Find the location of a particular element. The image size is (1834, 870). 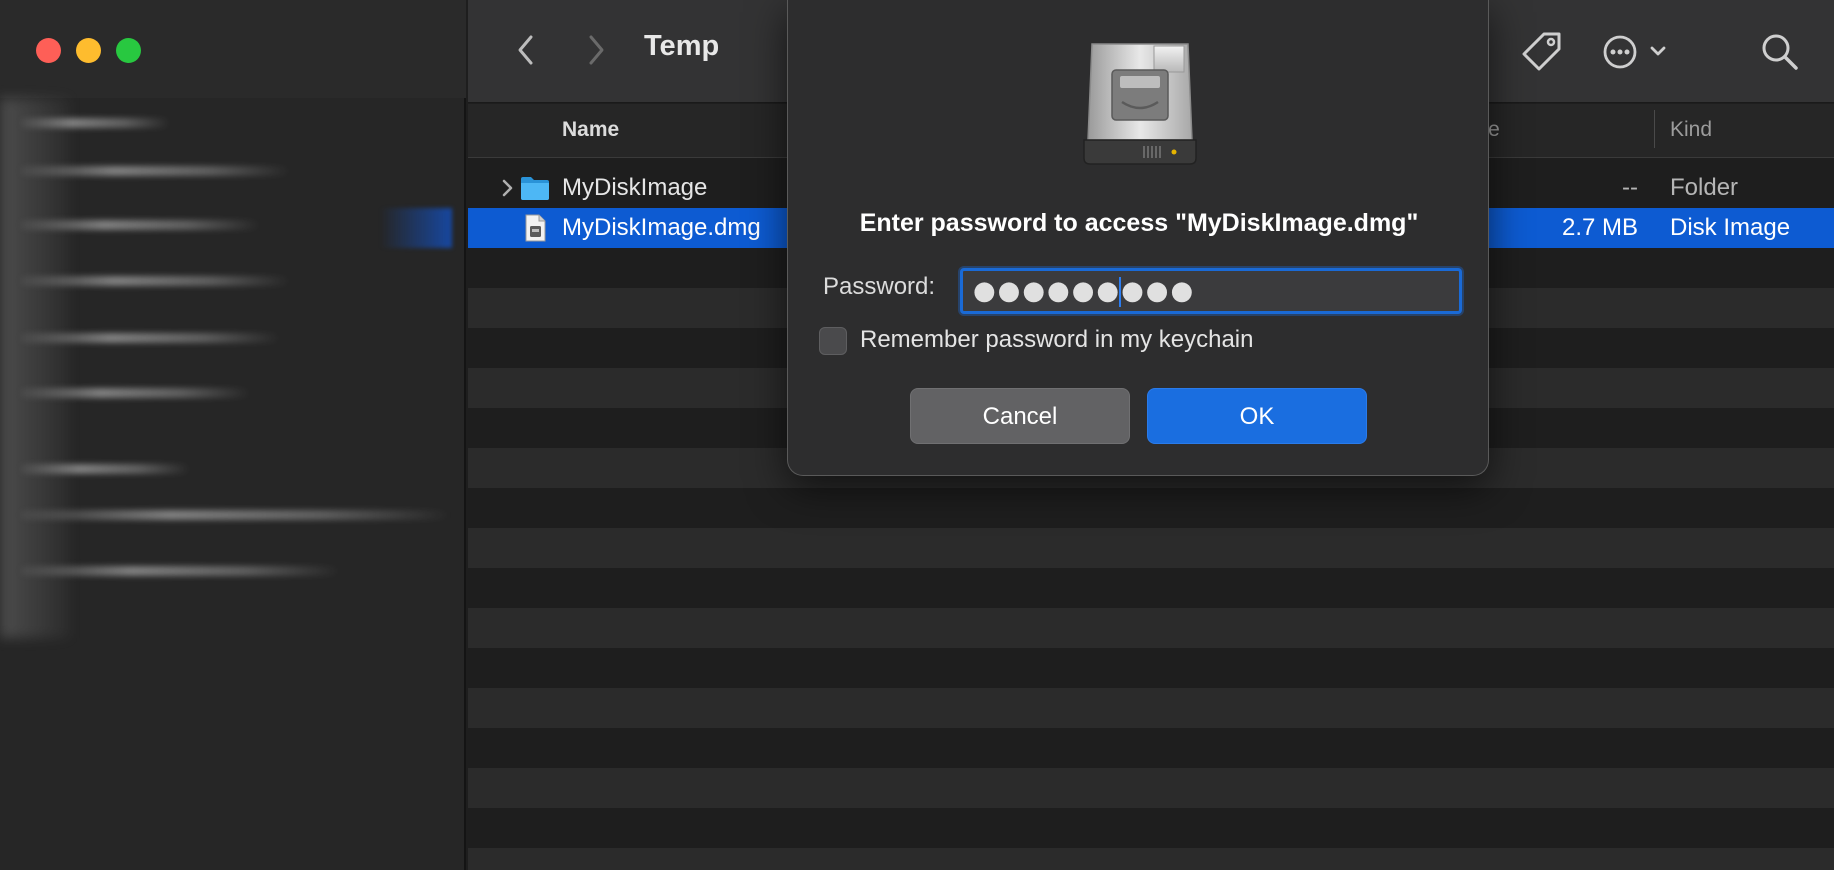

file-name: MyDiskImage.dmg is located at coordinates (661, 227).